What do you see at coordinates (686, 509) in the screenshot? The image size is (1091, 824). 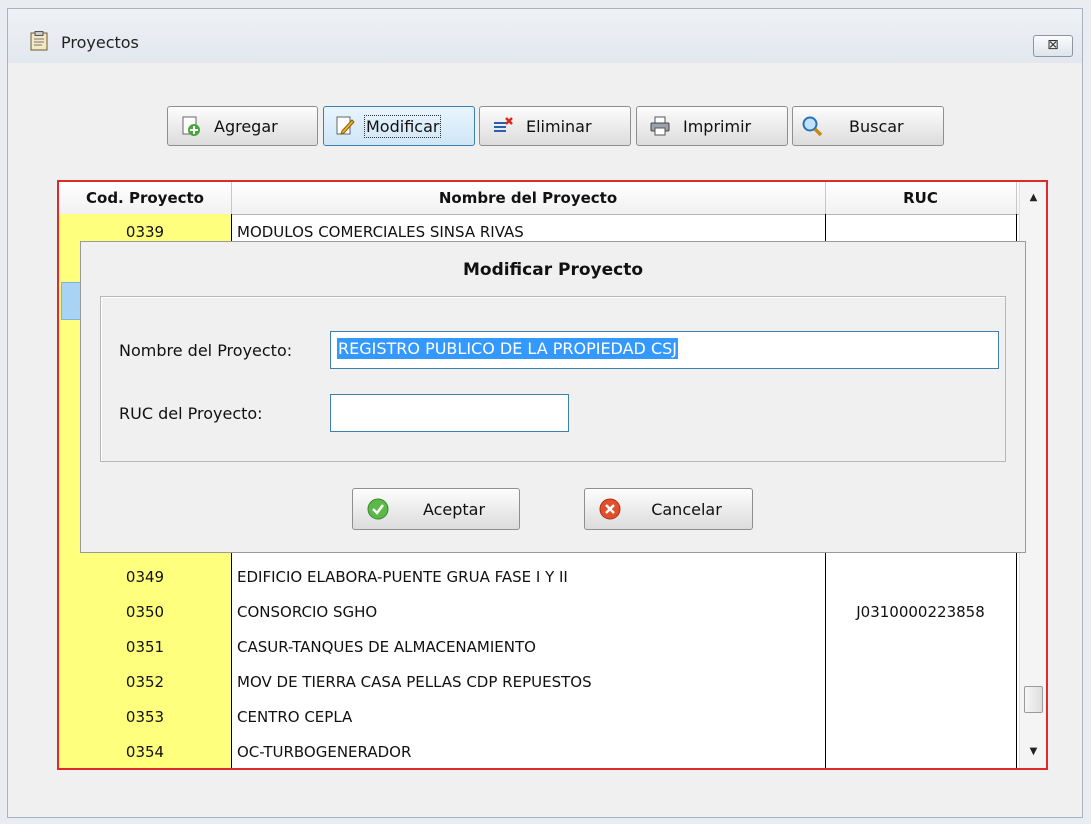 I see `cancel-button-label: Cancelar` at bounding box center [686, 509].